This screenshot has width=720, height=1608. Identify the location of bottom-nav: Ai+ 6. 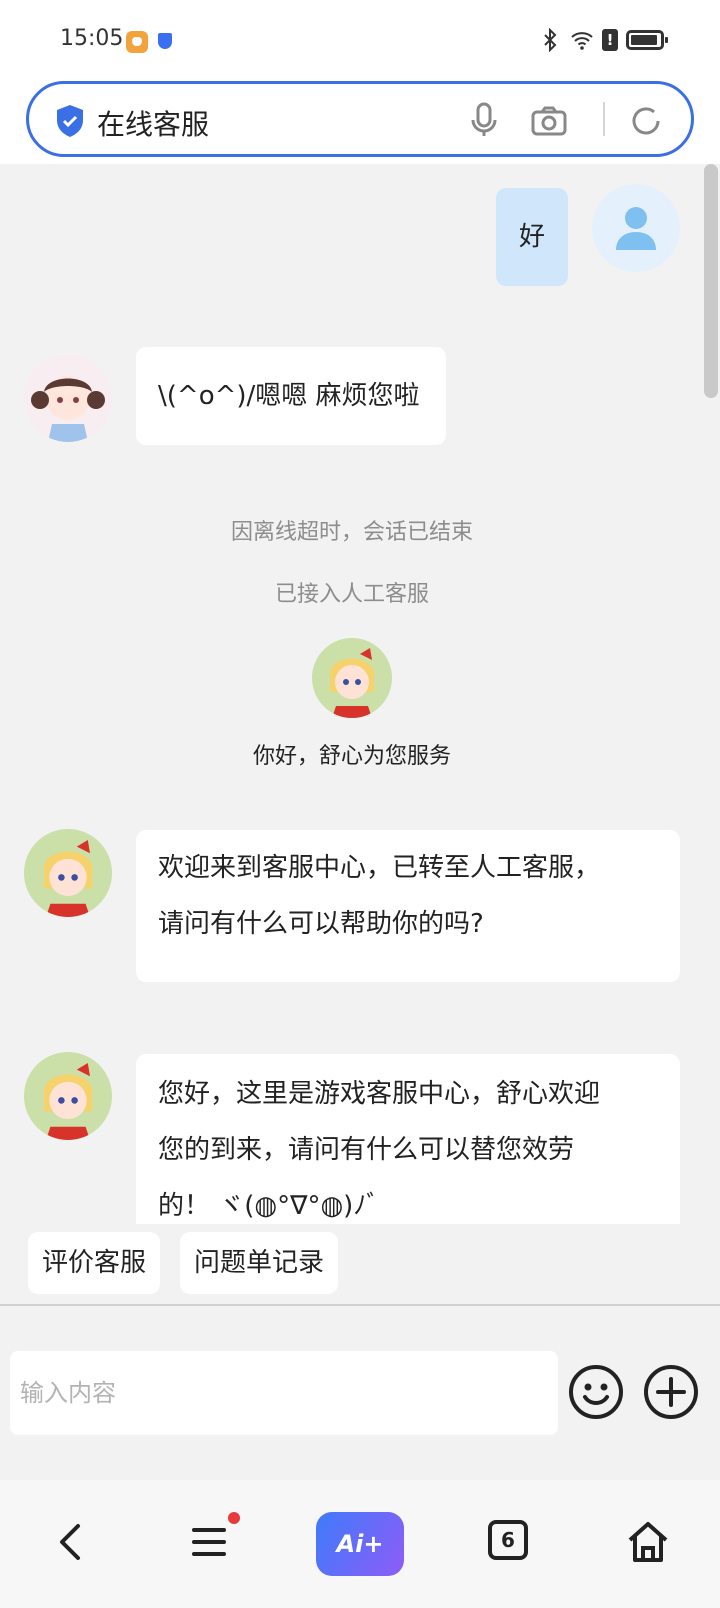
(360, 1544).